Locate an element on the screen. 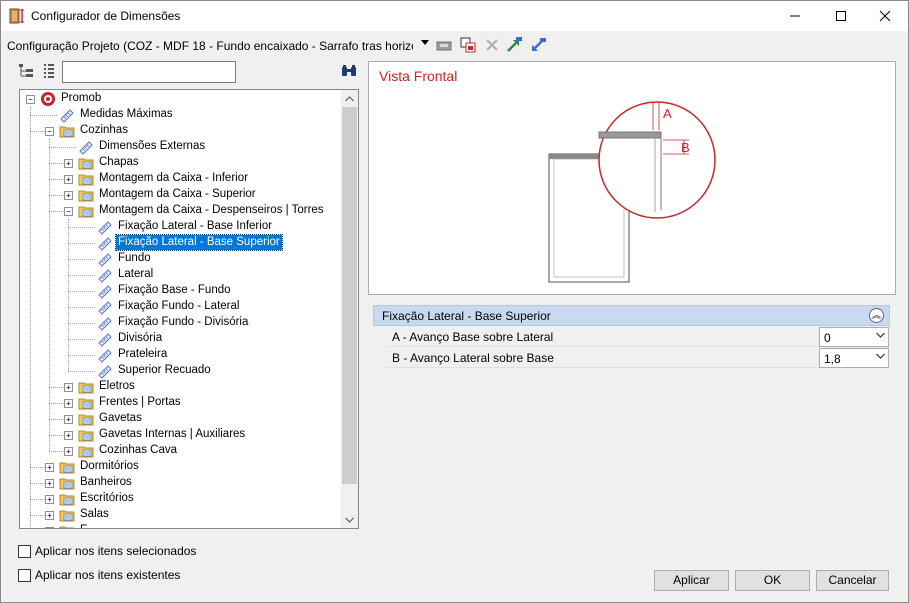 This screenshot has height=603, width=909. tree-item-label: Montagem da Caixa - Superior is located at coordinates (177, 194).